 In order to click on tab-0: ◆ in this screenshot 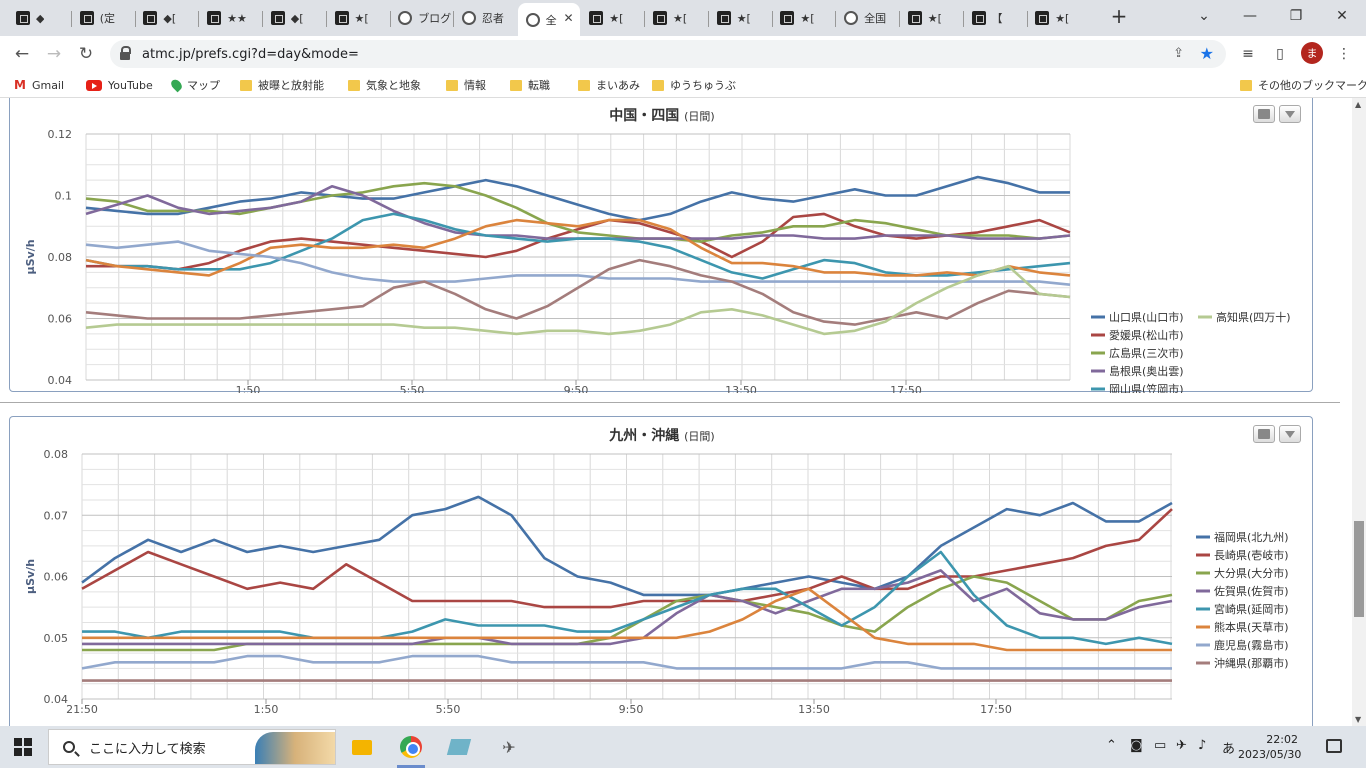, I will do `click(39, 18)`.